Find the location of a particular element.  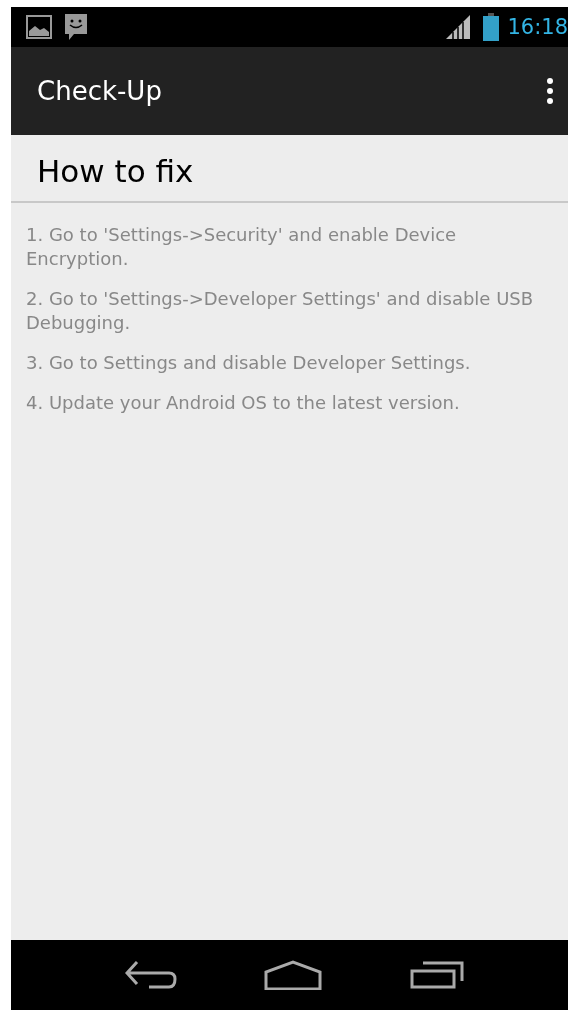

instruction-step: 4. Update your Android OS to the latest version. is located at coordinates (288, 403).